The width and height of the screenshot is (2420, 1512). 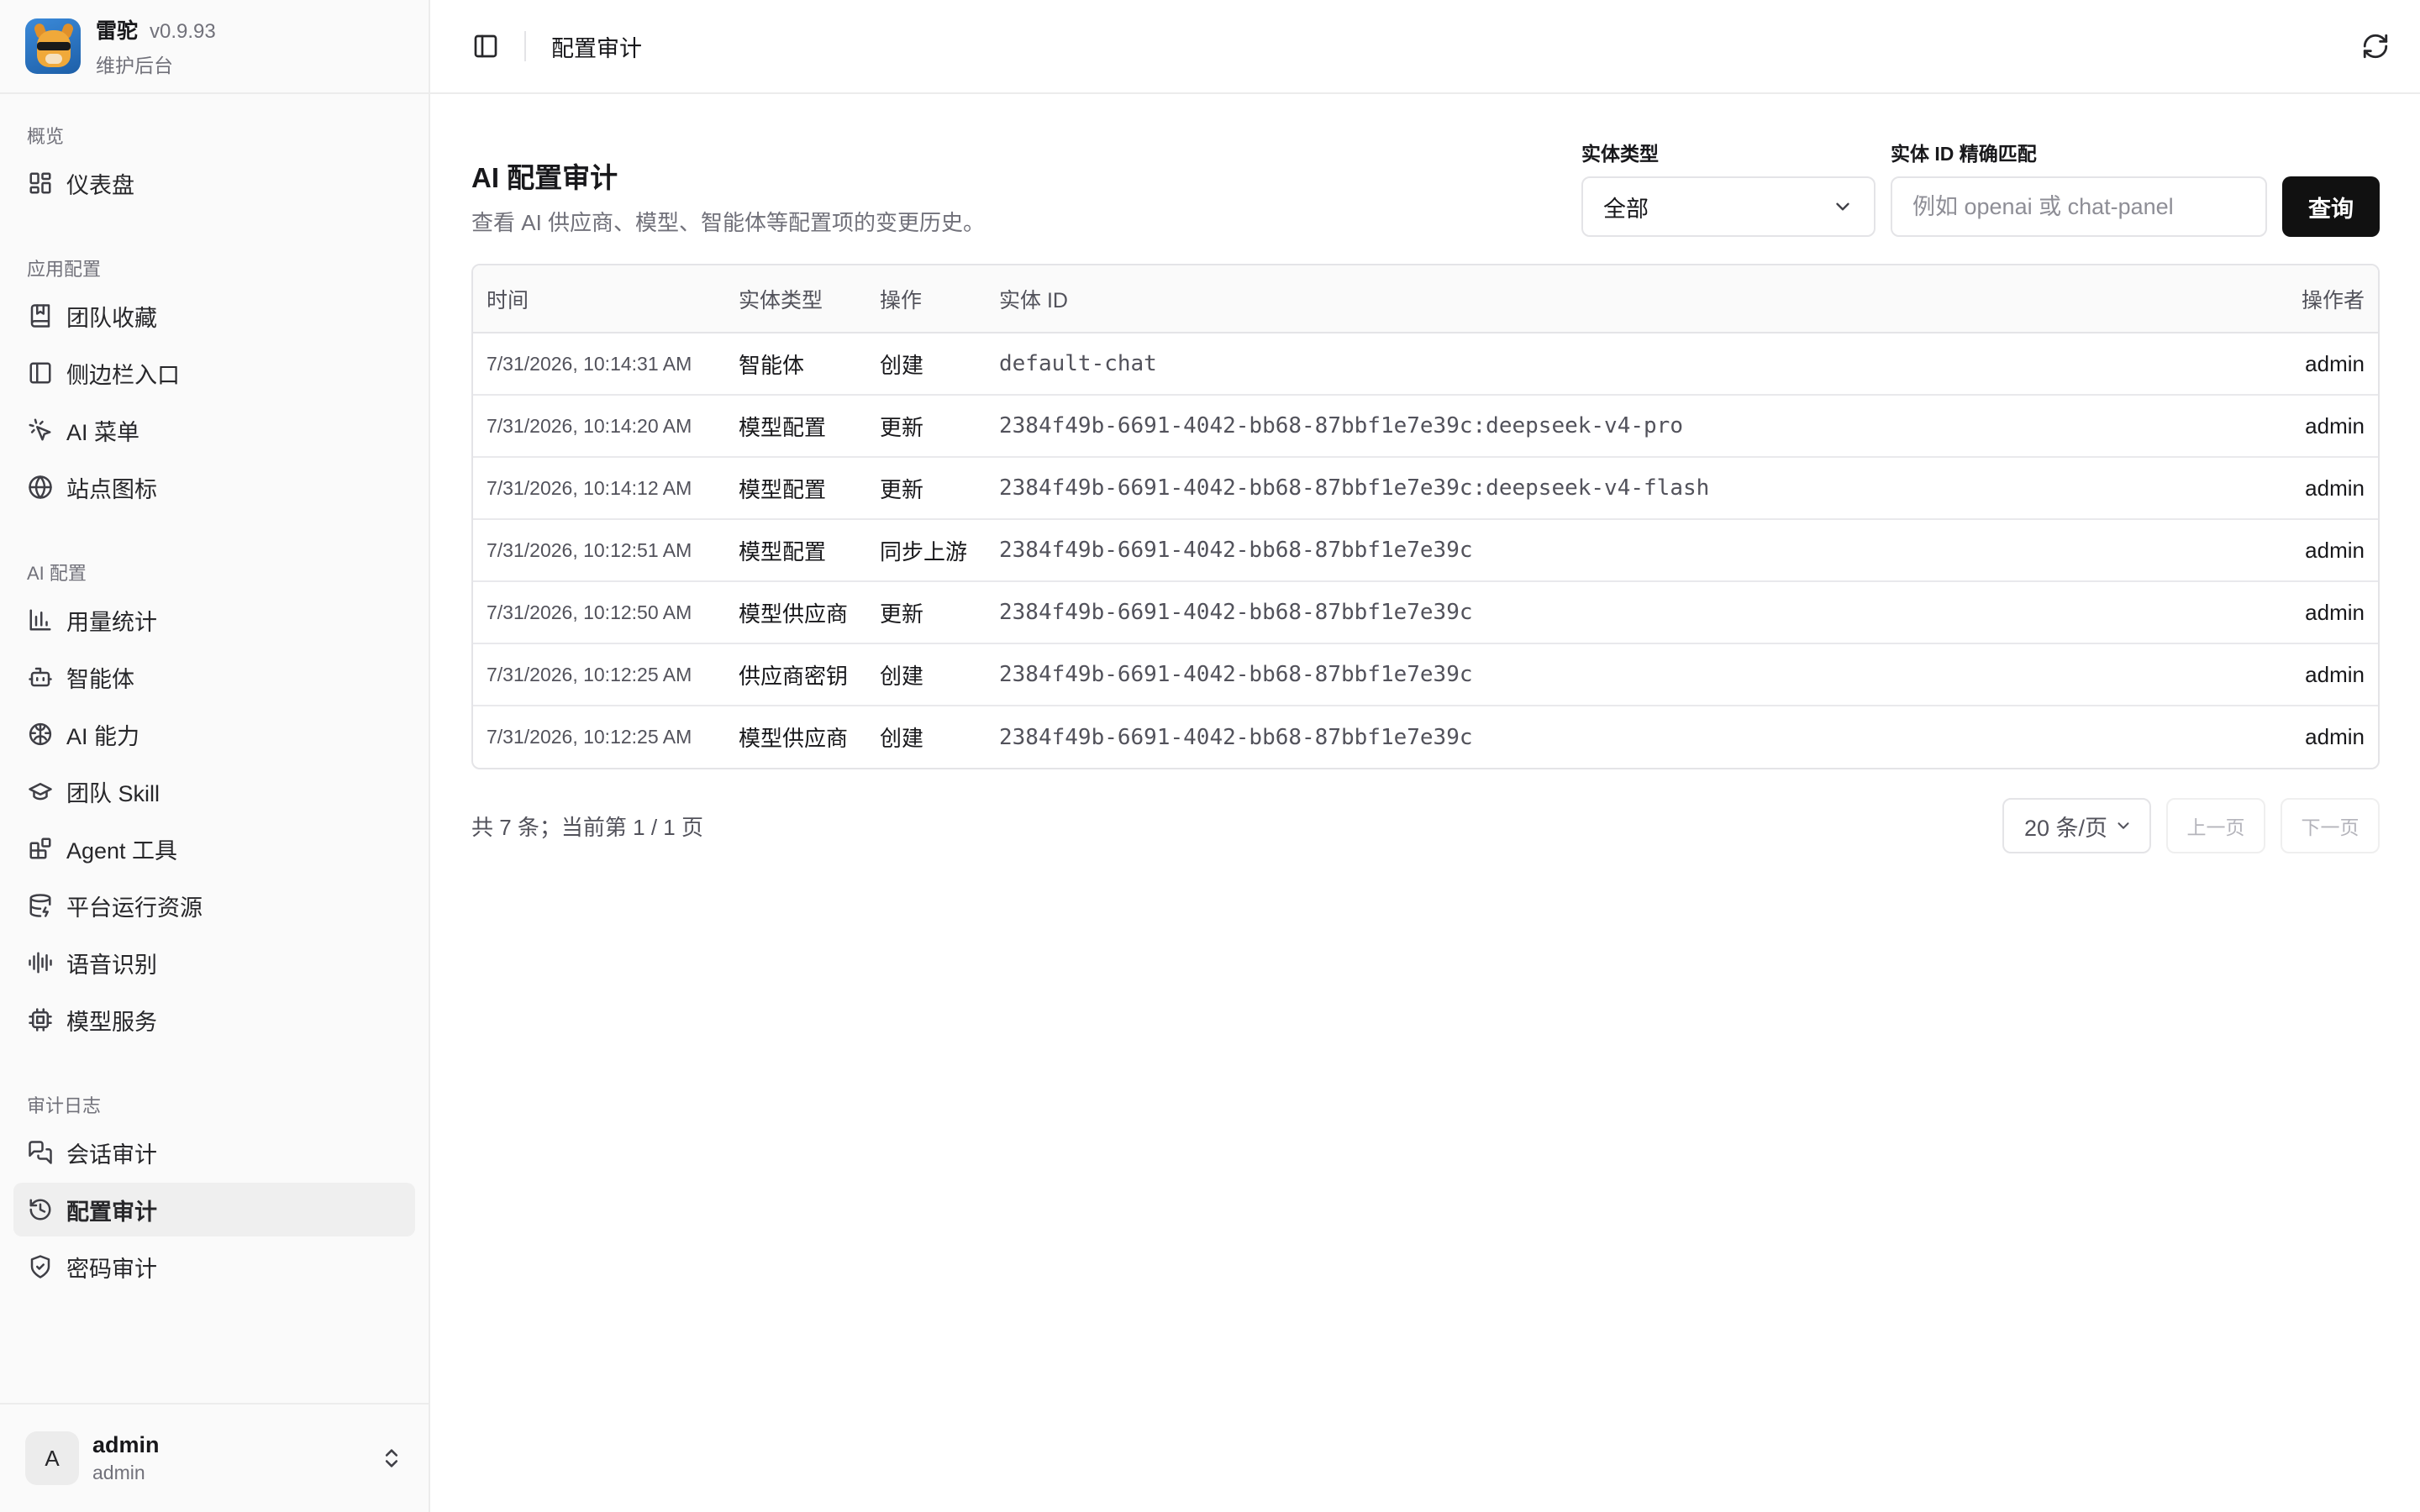 I want to click on sidebar-item-team-favorites: 团队收藏, so click(x=214, y=316).